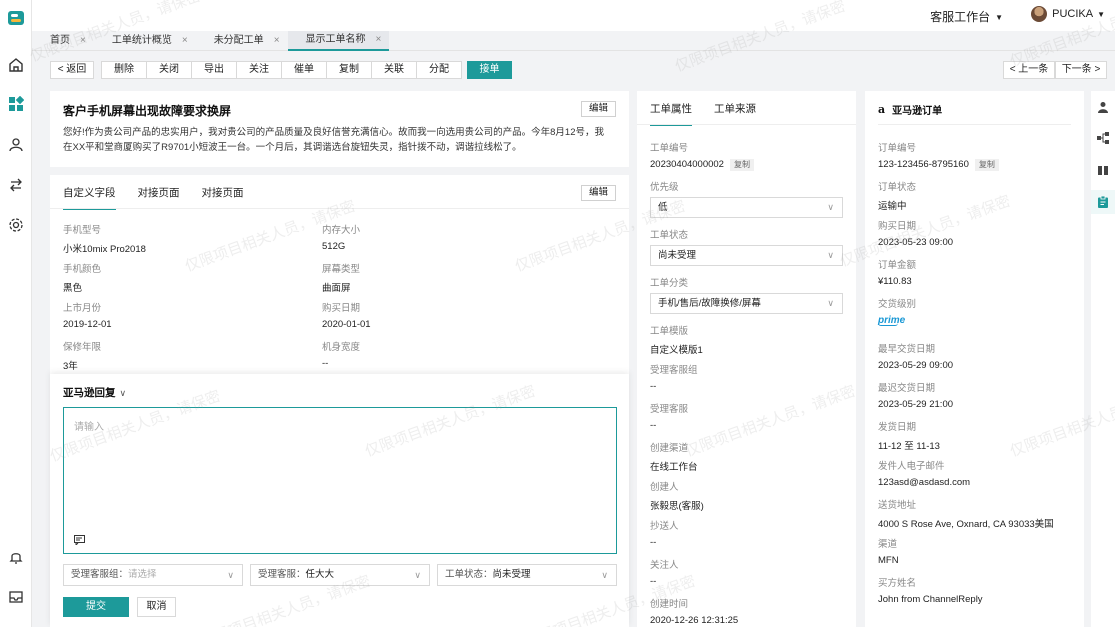  Describe the element at coordinates (974, 551) in the screenshot. I see `order-channel: 渠道 MFN` at that location.